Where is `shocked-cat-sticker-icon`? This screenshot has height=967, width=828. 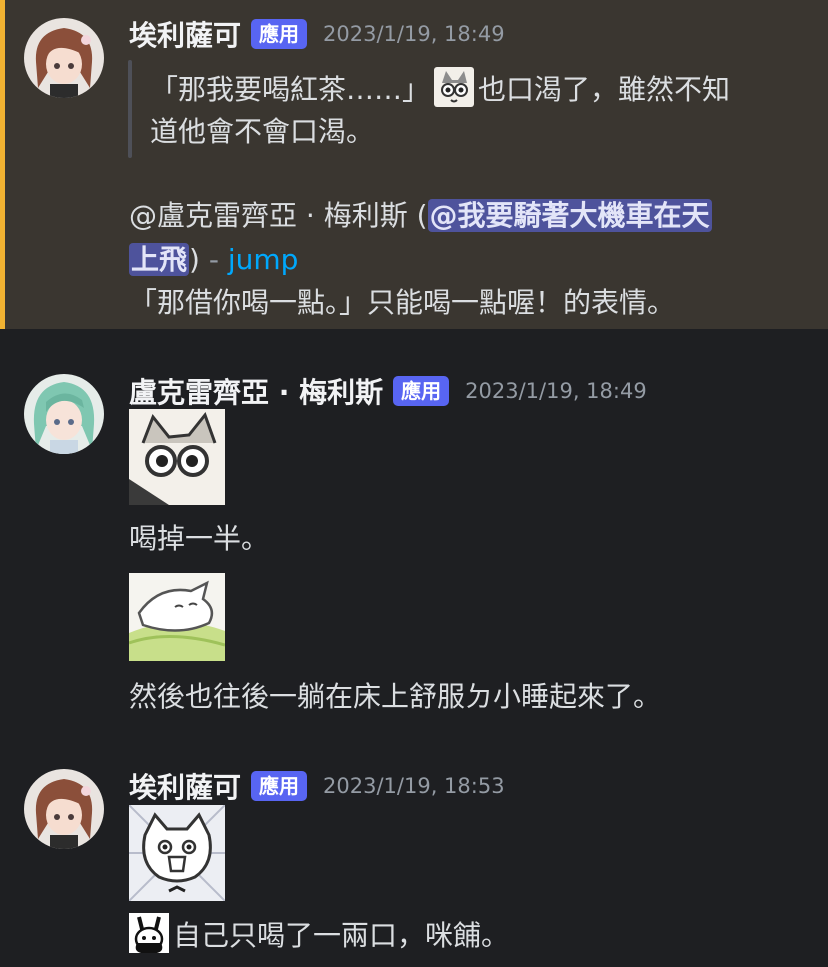
shocked-cat-sticker-icon is located at coordinates (177, 853).